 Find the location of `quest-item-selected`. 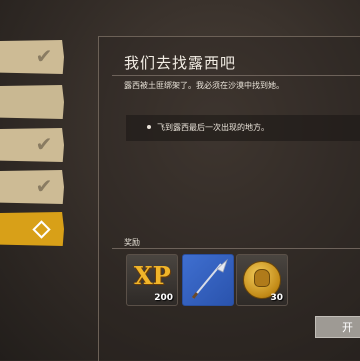

quest-item-selected is located at coordinates (32, 229).